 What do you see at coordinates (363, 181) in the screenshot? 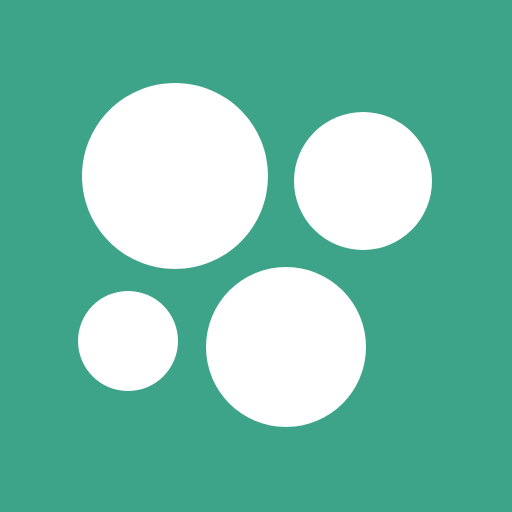
I see `circle-medium-top-right` at bounding box center [363, 181].